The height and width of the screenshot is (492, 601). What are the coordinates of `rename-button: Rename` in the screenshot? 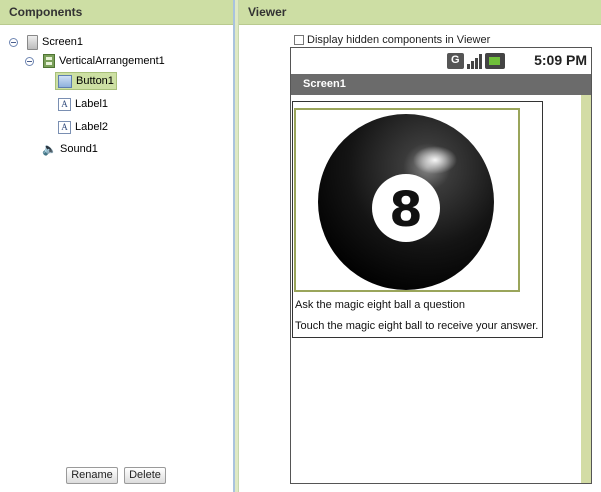 It's located at (92, 475).